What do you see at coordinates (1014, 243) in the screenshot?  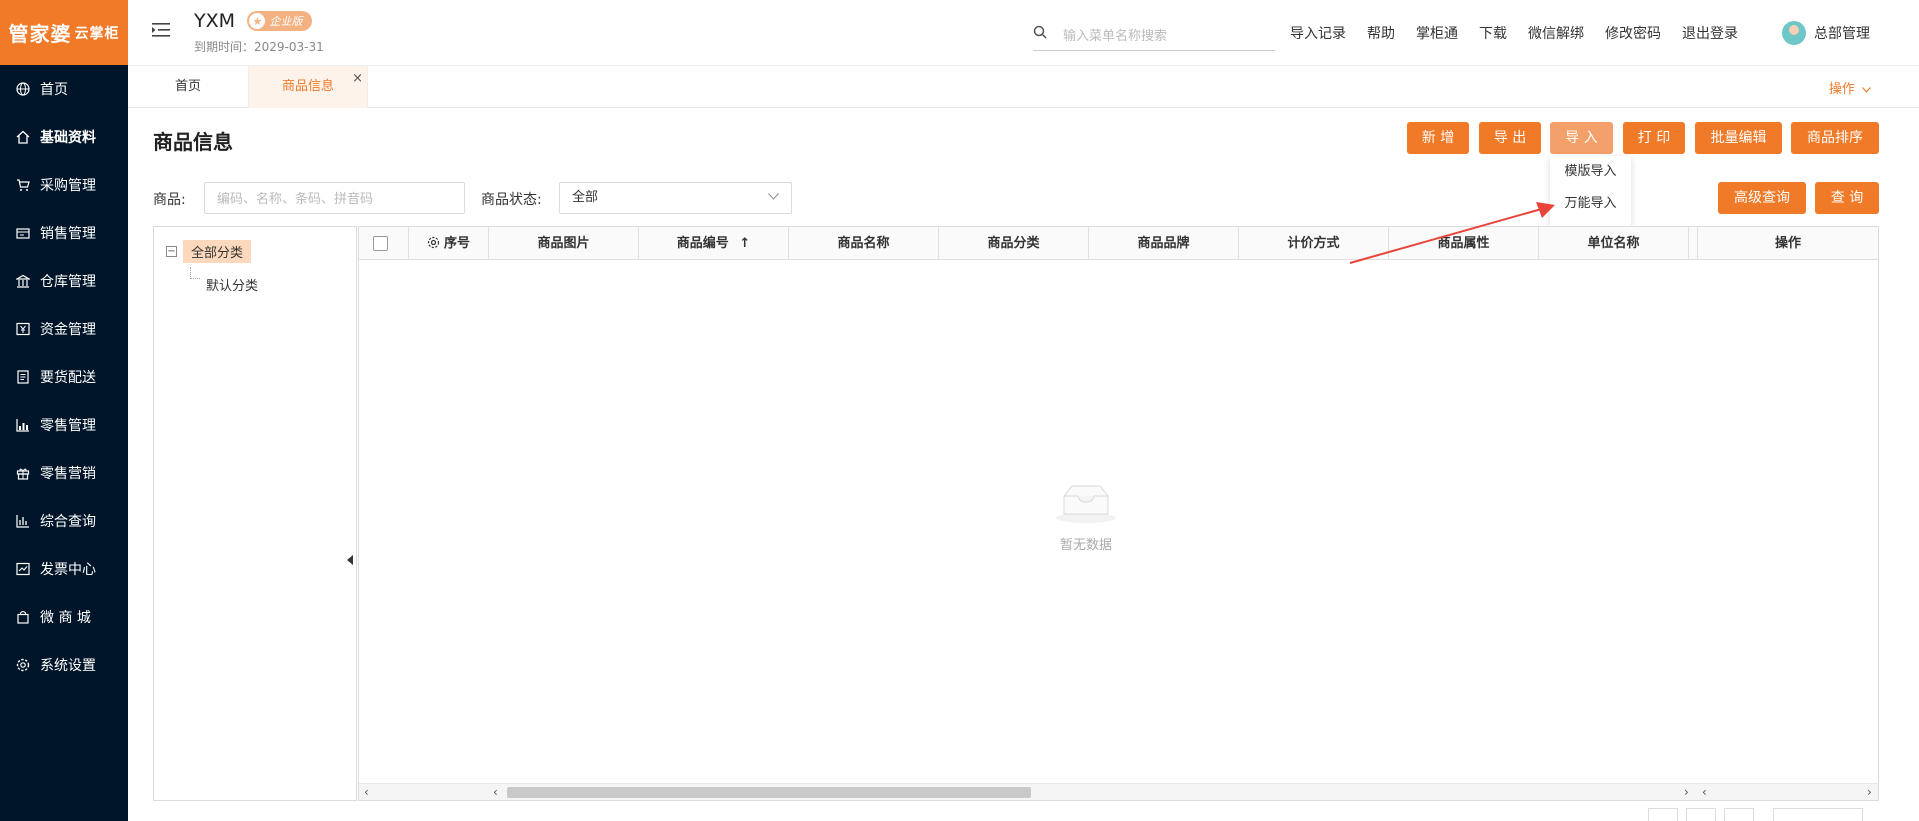 I see `col-category: 商品分类` at bounding box center [1014, 243].